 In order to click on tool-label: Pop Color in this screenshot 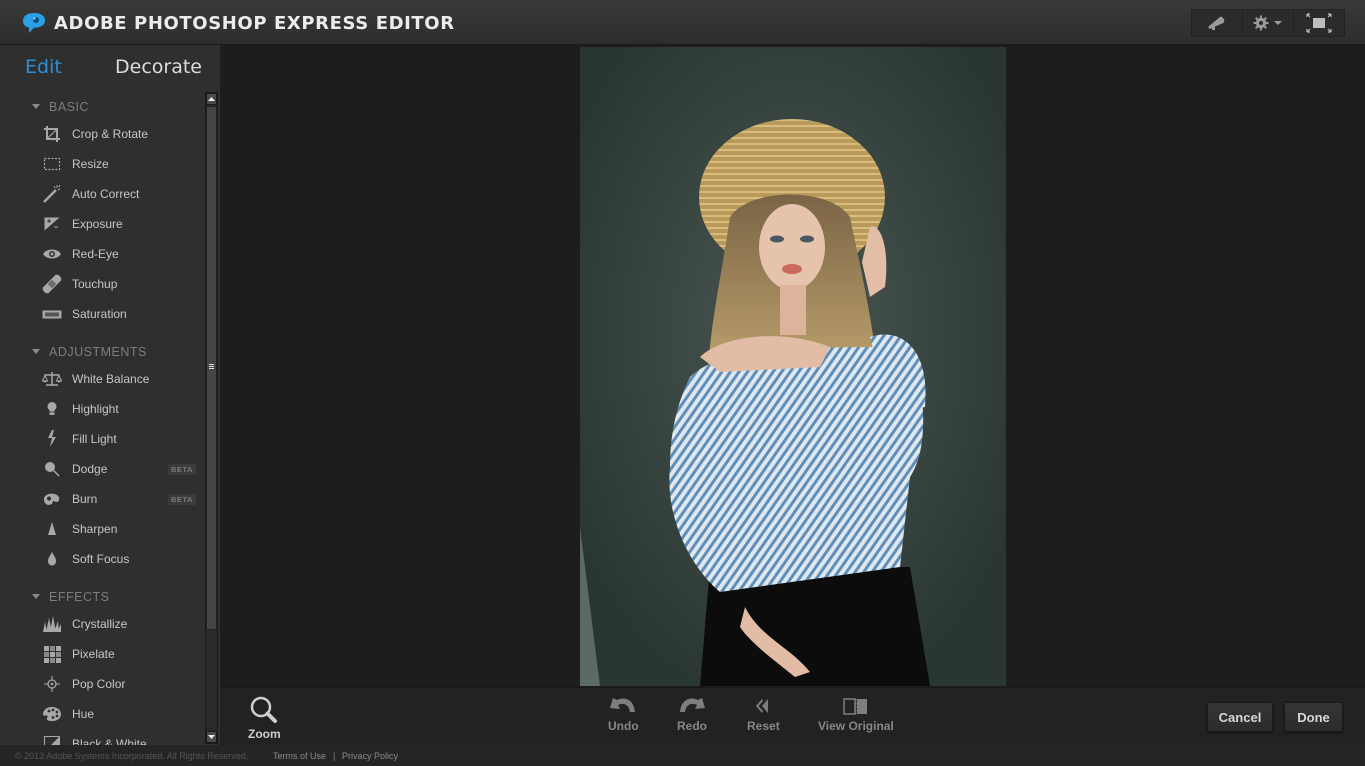, I will do `click(99, 684)`.